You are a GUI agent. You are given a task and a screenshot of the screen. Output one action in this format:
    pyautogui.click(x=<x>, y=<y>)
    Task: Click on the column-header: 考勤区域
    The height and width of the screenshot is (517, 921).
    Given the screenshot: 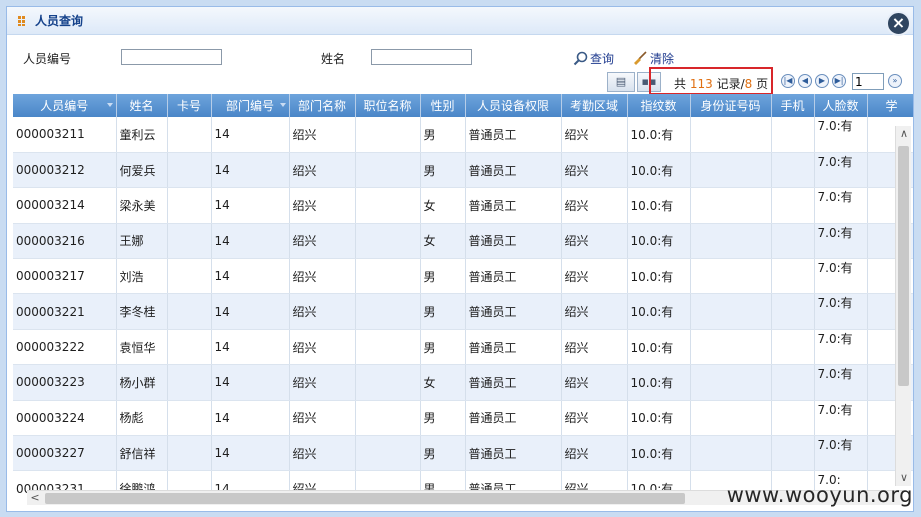 What is the action you would take?
    pyautogui.click(x=594, y=105)
    